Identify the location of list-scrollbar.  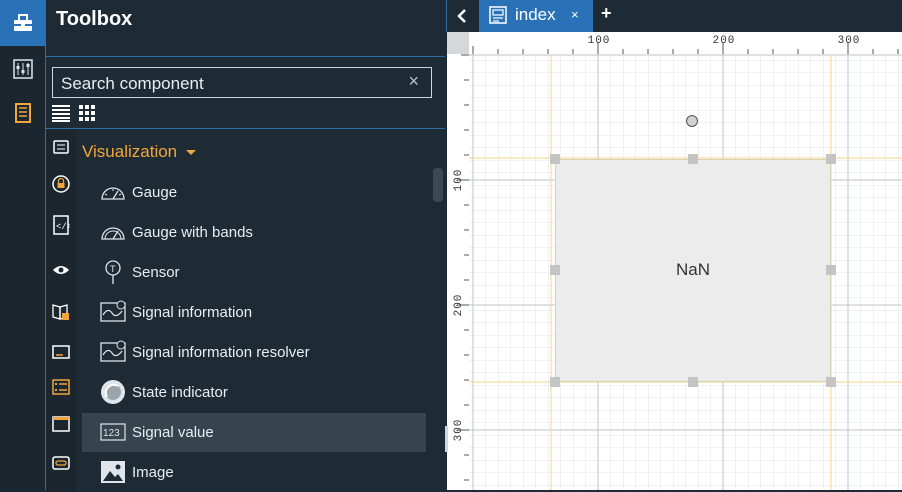
(438, 185).